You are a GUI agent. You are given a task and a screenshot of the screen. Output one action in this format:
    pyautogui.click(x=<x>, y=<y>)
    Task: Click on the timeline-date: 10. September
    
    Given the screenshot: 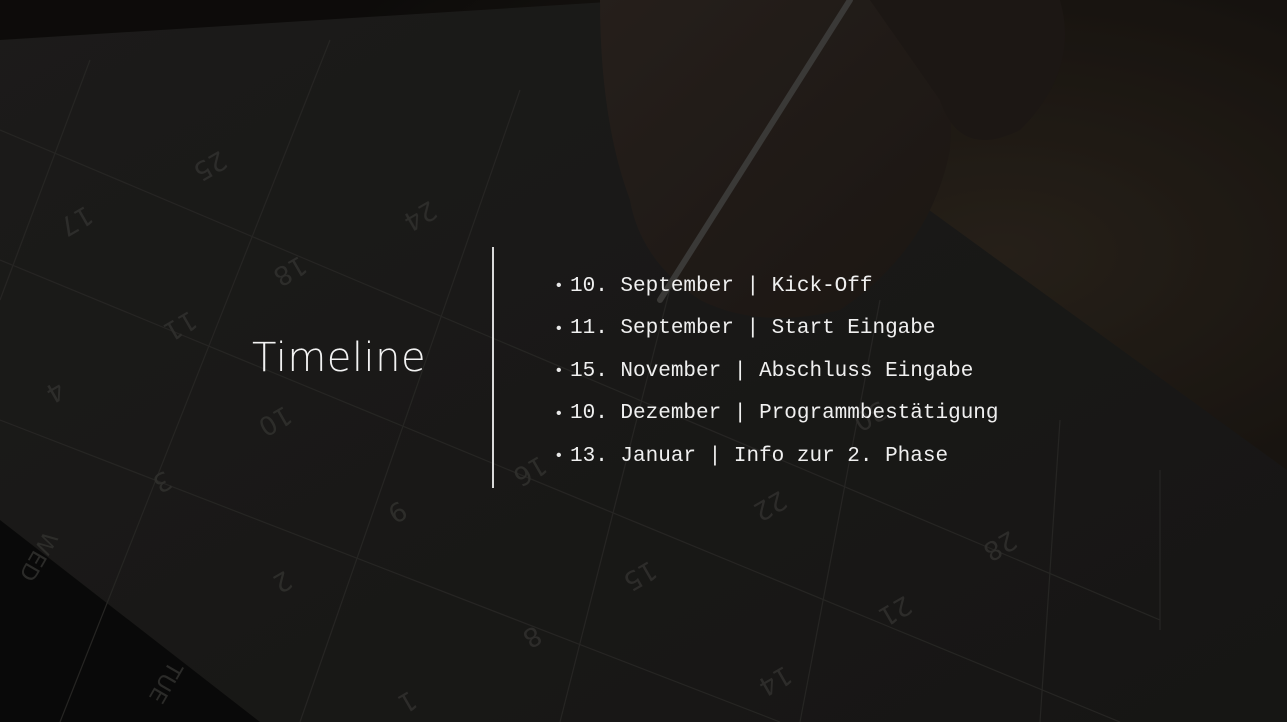 What is the action you would take?
    pyautogui.click(x=652, y=286)
    